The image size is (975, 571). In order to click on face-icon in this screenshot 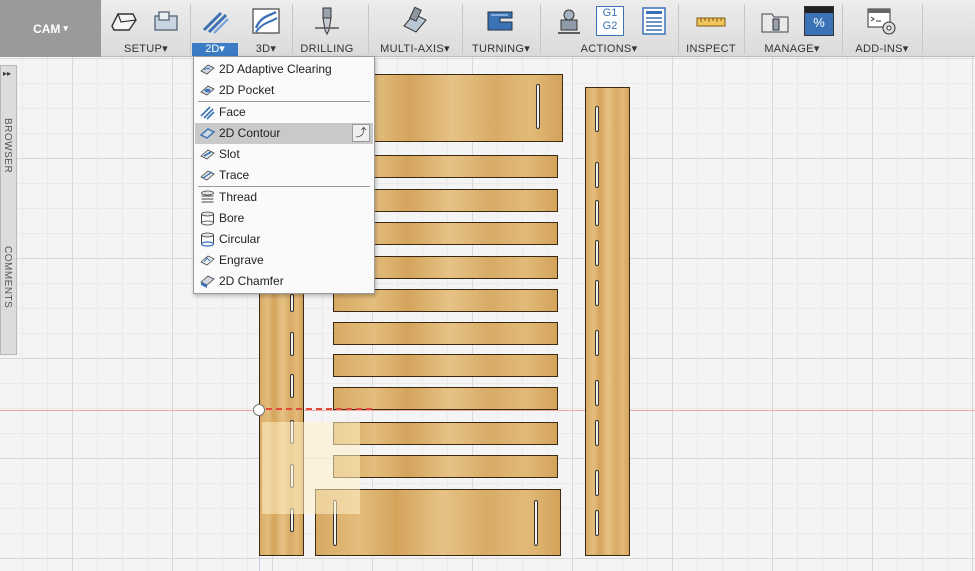, I will do `click(207, 113)`.